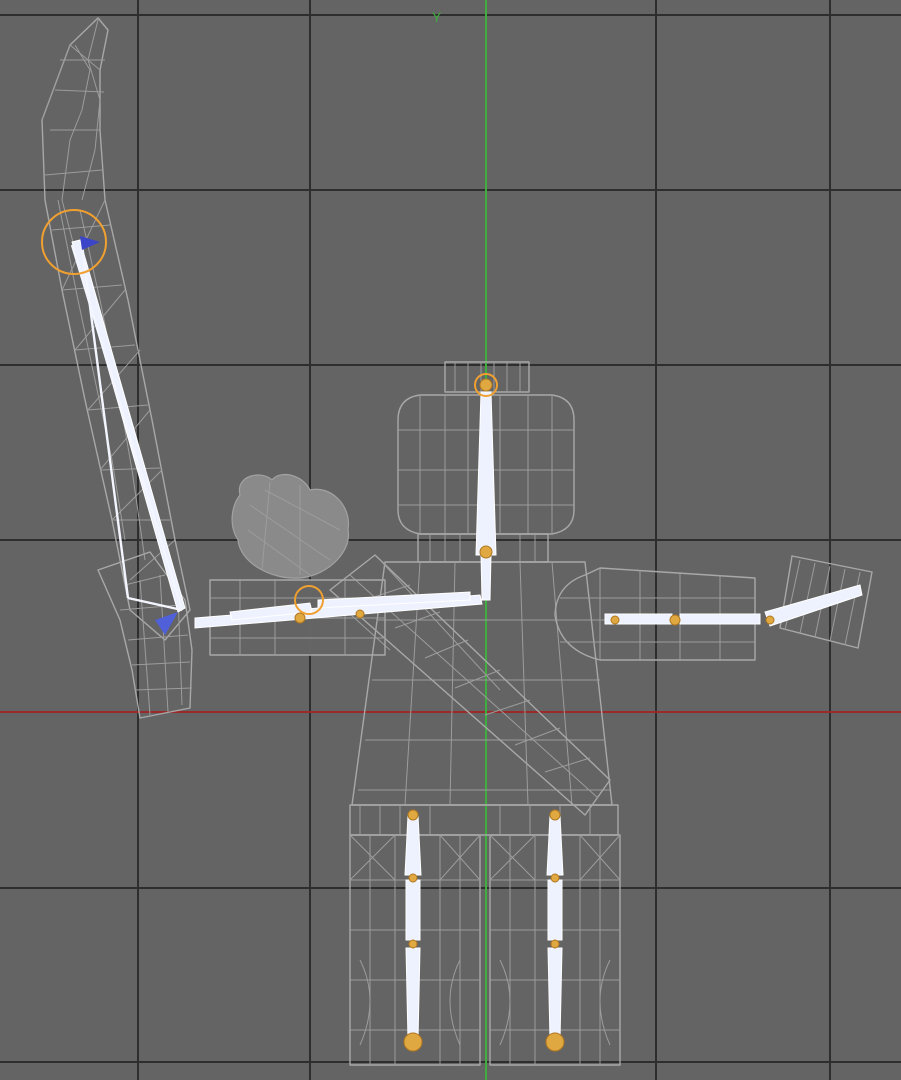 The height and width of the screenshot is (1080, 901). What do you see at coordinates (437, 17) in the screenshot?
I see `y-axis-label: Y` at bounding box center [437, 17].